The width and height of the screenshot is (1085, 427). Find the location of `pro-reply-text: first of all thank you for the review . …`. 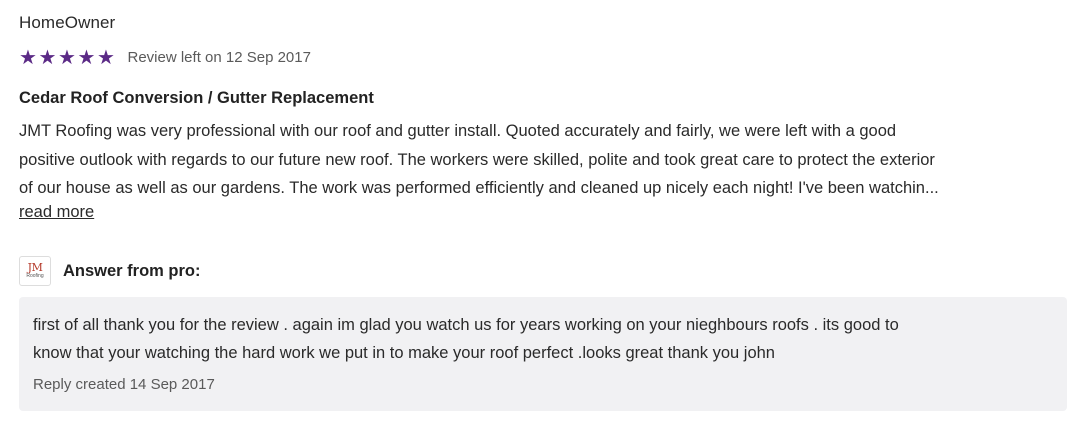

pro-reply-text: first of all thank you for the review . … is located at coordinates (543, 339).